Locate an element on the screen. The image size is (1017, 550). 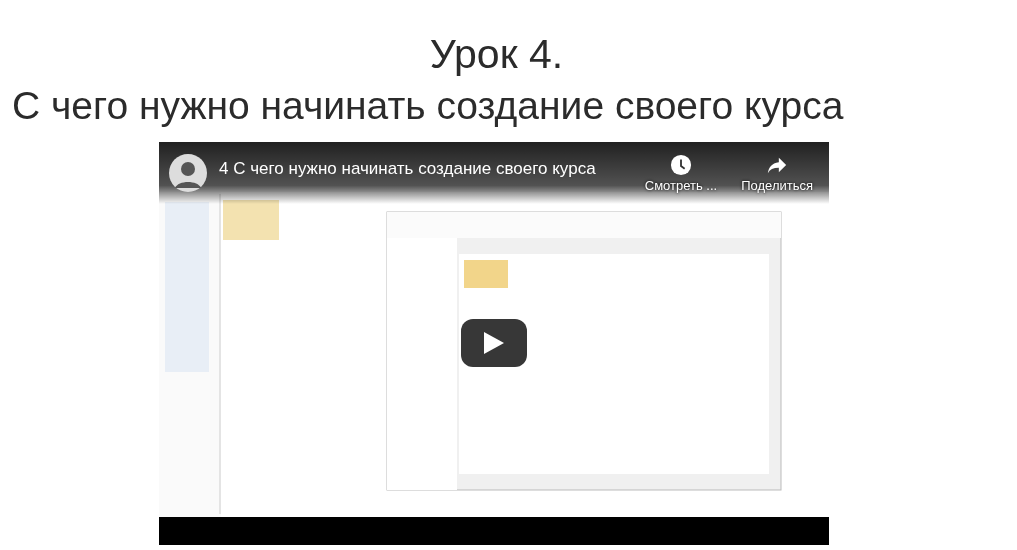
play-icon is located at coordinates (494, 343).